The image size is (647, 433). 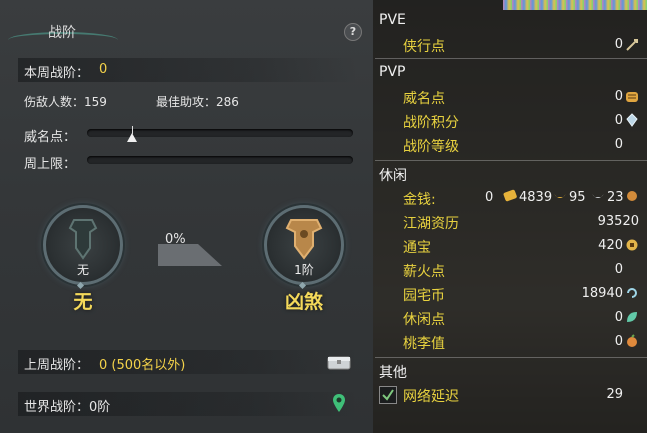 I want to click on other-header: 其他, so click(x=393, y=373).